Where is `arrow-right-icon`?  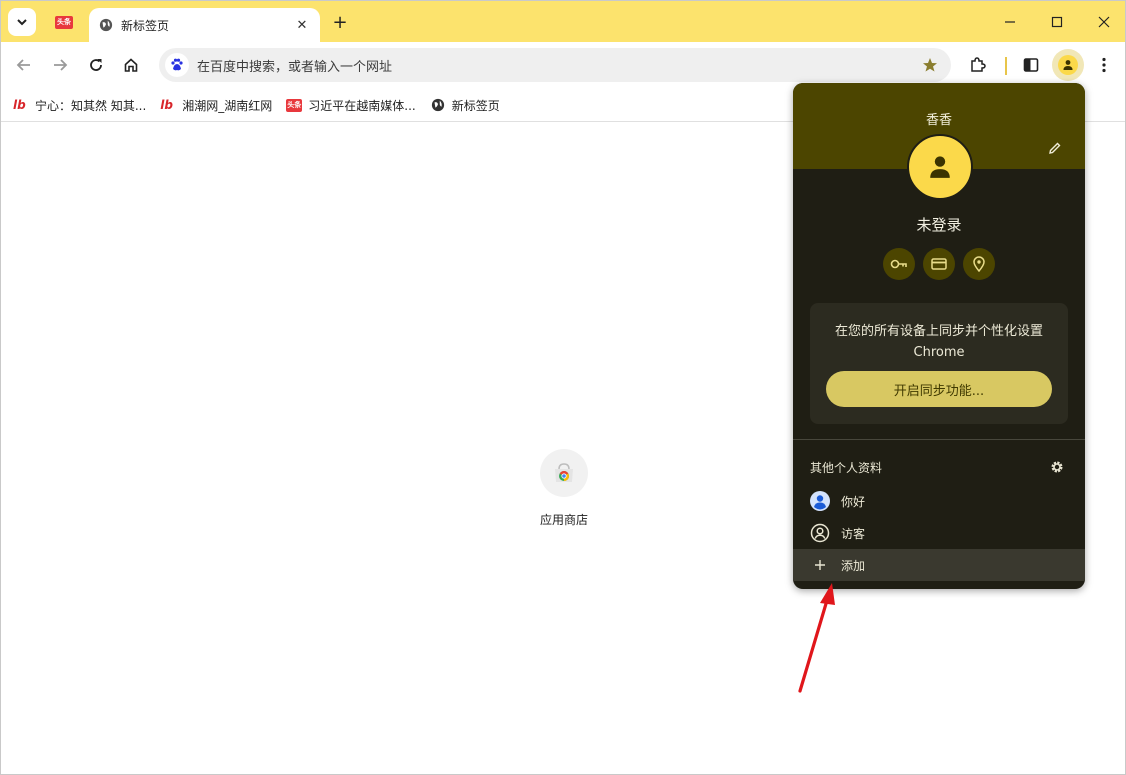
arrow-right-icon is located at coordinates (61, 65).